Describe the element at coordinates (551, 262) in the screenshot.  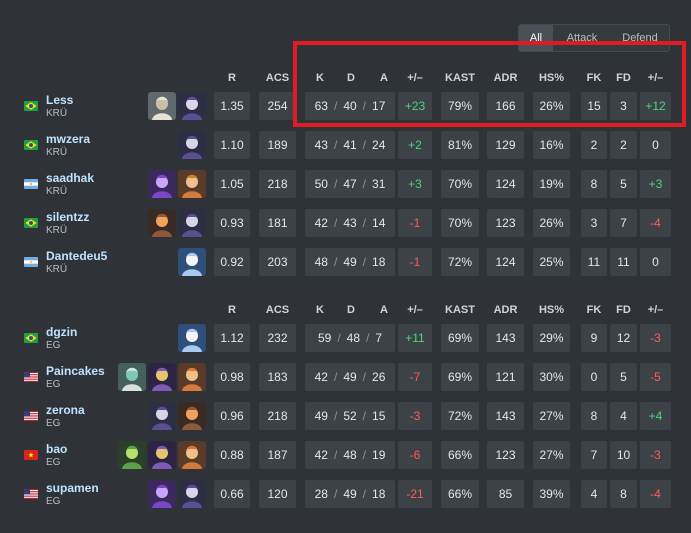
I see `stat-cell-hs: 25%` at that location.